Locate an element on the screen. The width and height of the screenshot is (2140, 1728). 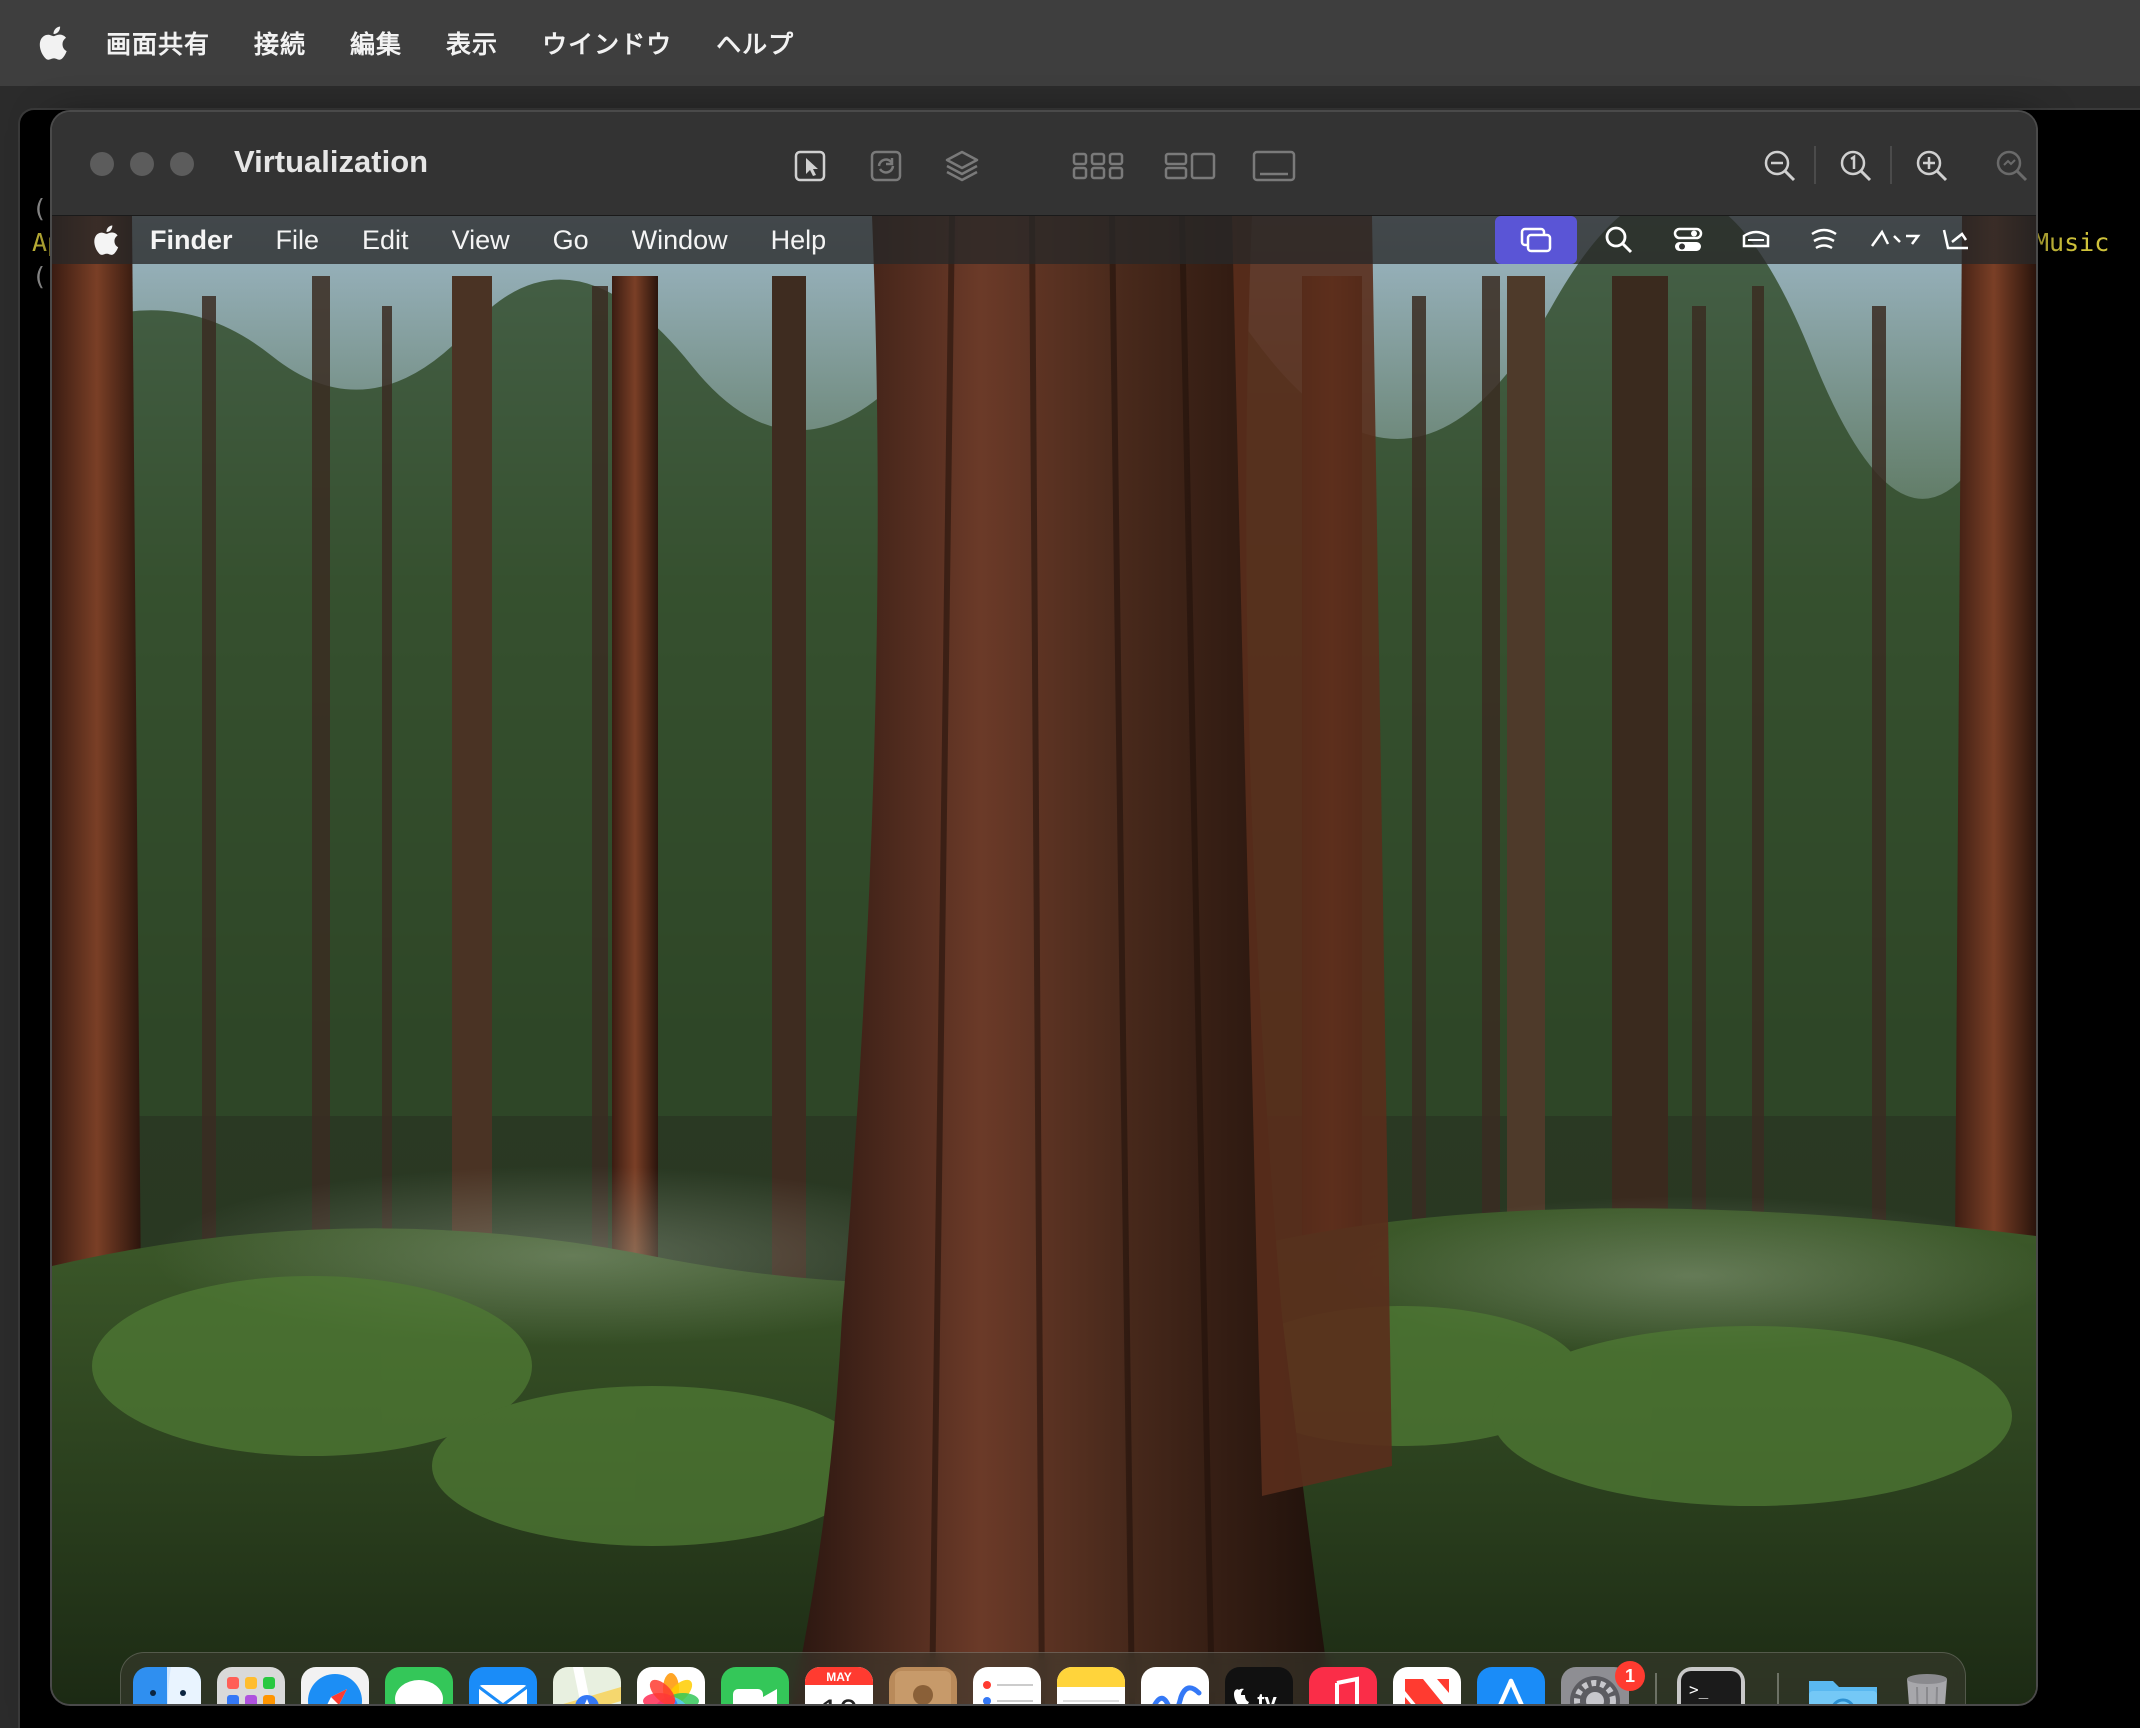
dock-freeform-icon is located at coordinates (1175, 1685).